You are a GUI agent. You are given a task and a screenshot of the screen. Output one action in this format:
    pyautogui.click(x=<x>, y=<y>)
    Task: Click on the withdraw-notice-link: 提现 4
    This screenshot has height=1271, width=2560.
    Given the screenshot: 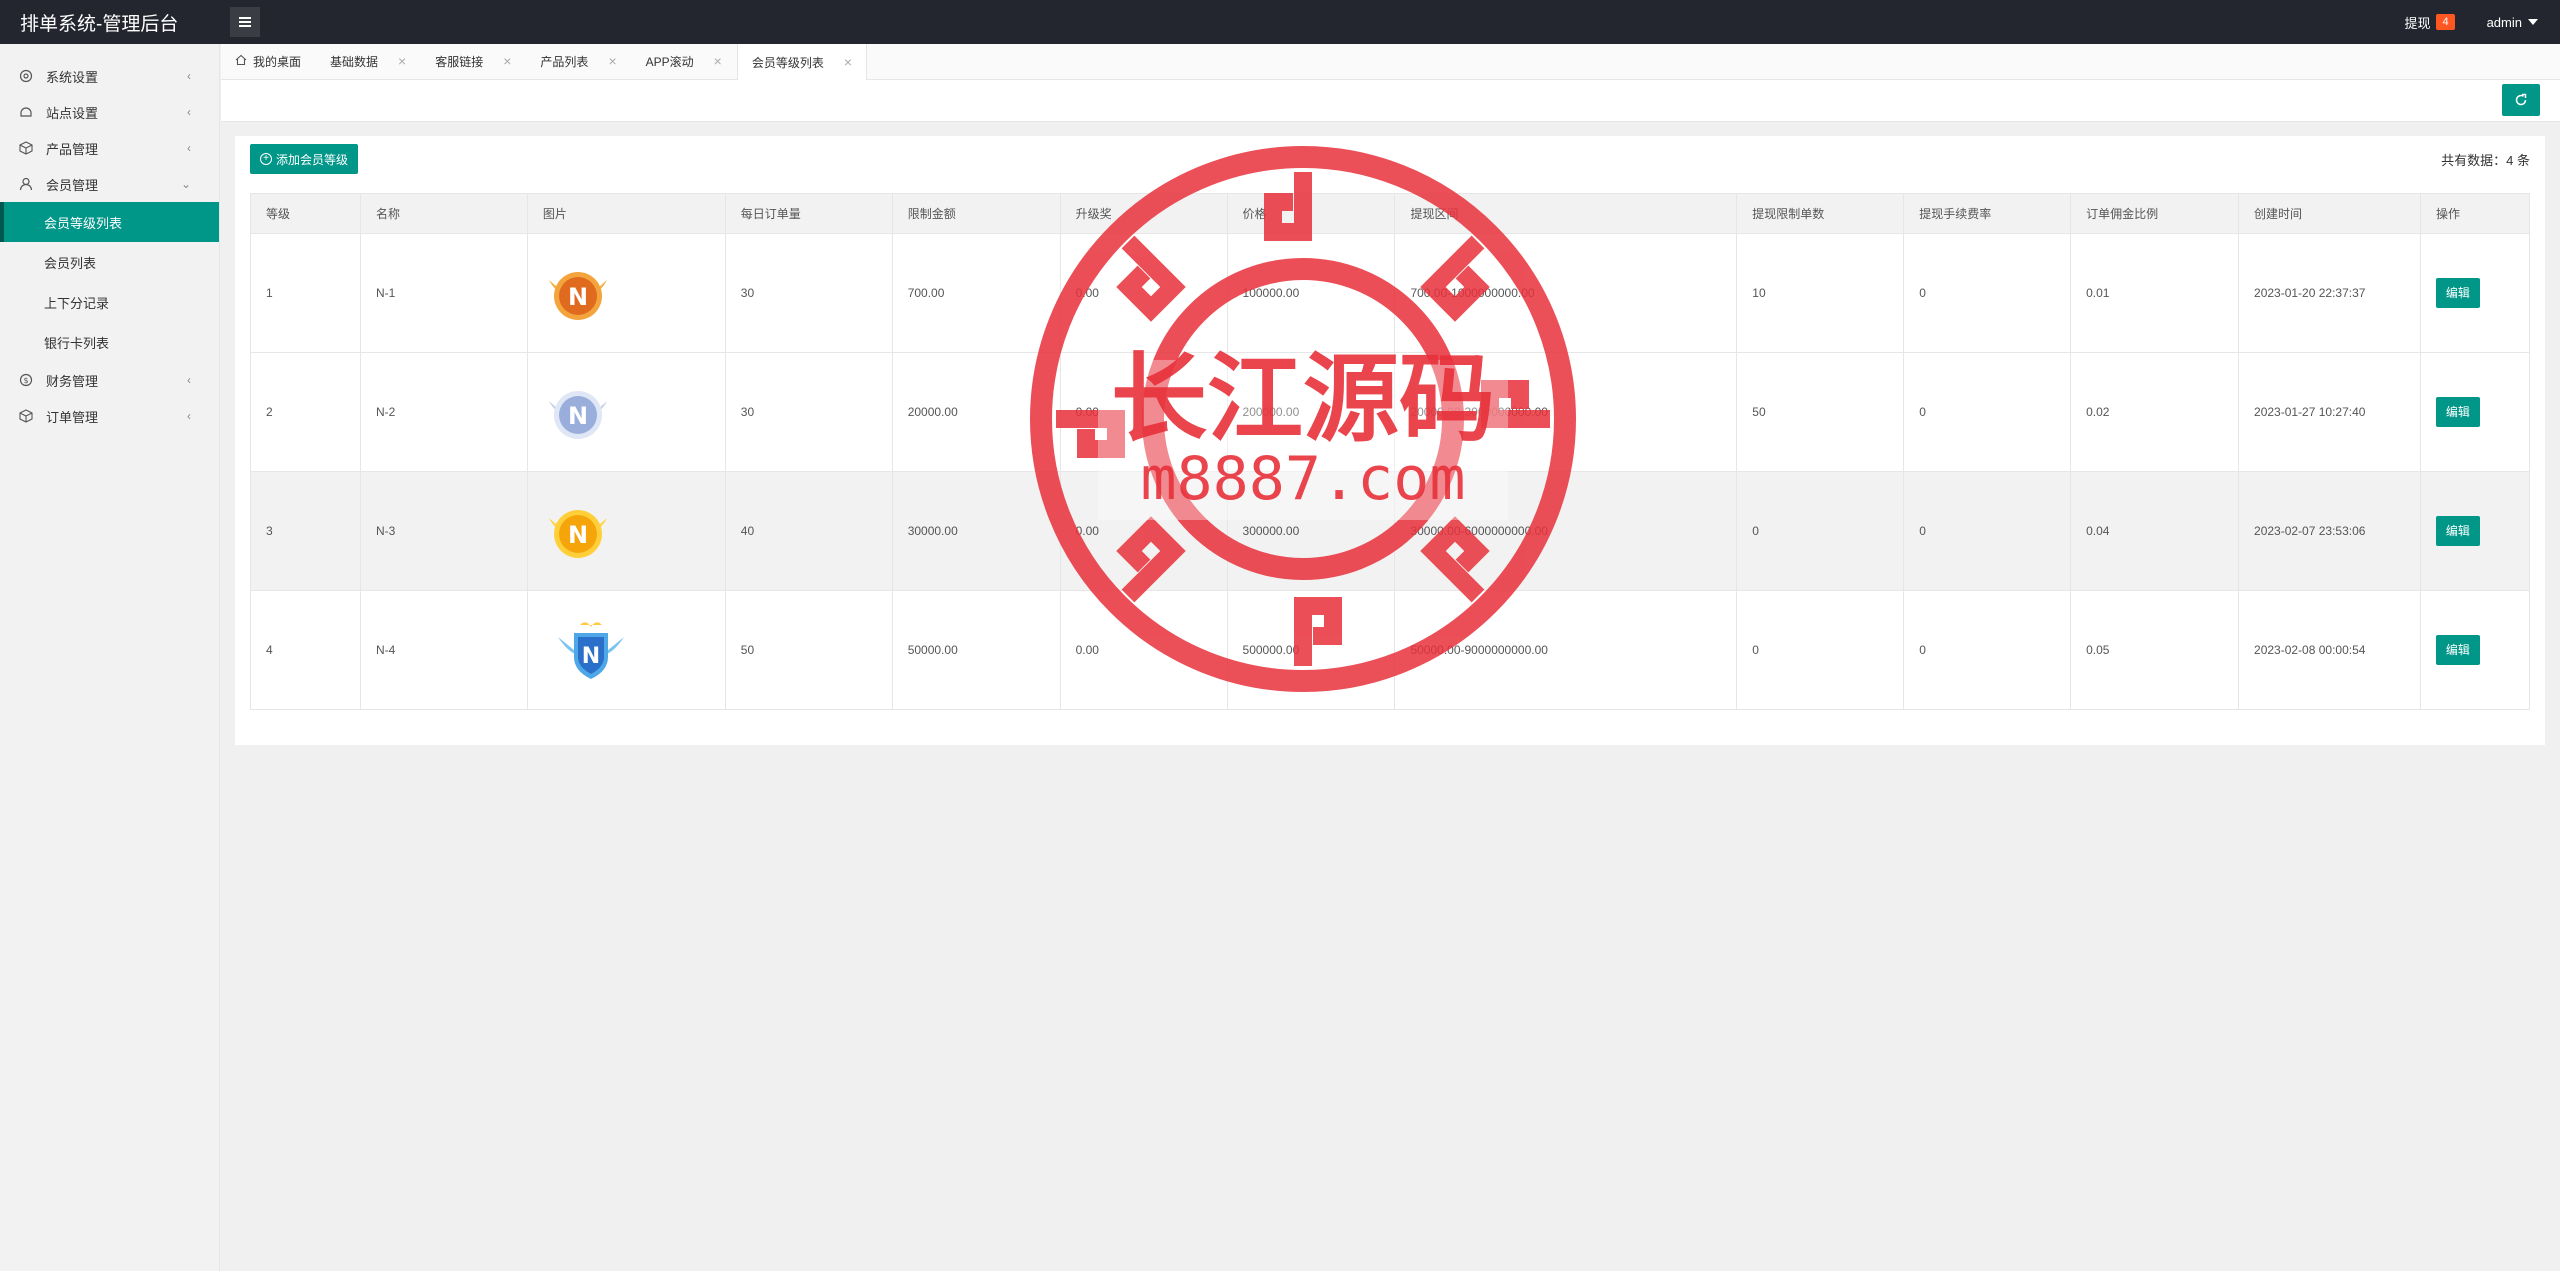 What is the action you would take?
    pyautogui.click(x=2429, y=22)
    